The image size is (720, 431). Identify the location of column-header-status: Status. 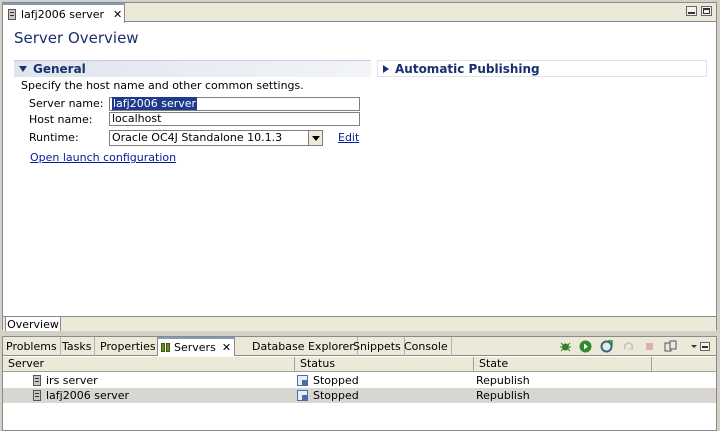
(384, 364).